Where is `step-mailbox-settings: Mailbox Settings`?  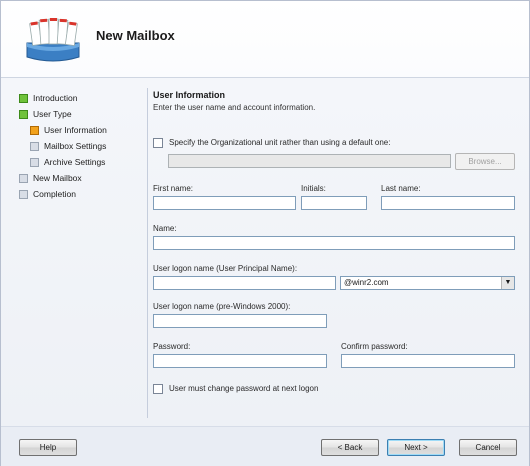 step-mailbox-settings: Mailbox Settings is located at coordinates (85, 146).